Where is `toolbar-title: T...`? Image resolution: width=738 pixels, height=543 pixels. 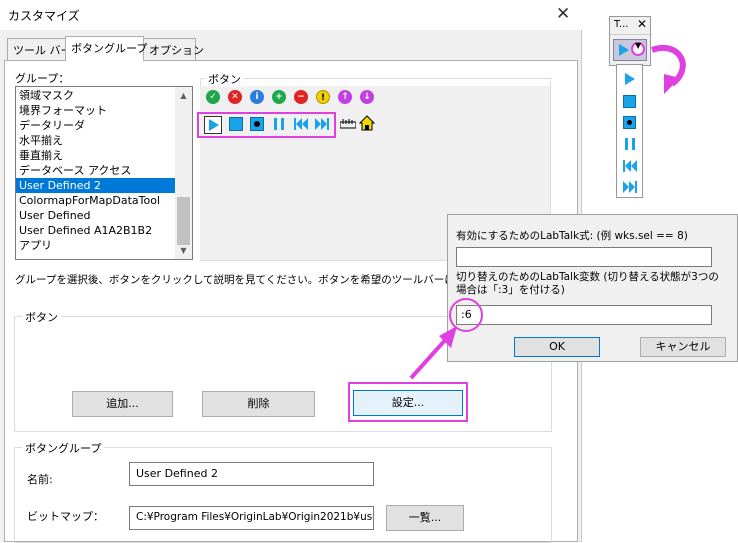
toolbar-title: T... is located at coordinates (621, 24).